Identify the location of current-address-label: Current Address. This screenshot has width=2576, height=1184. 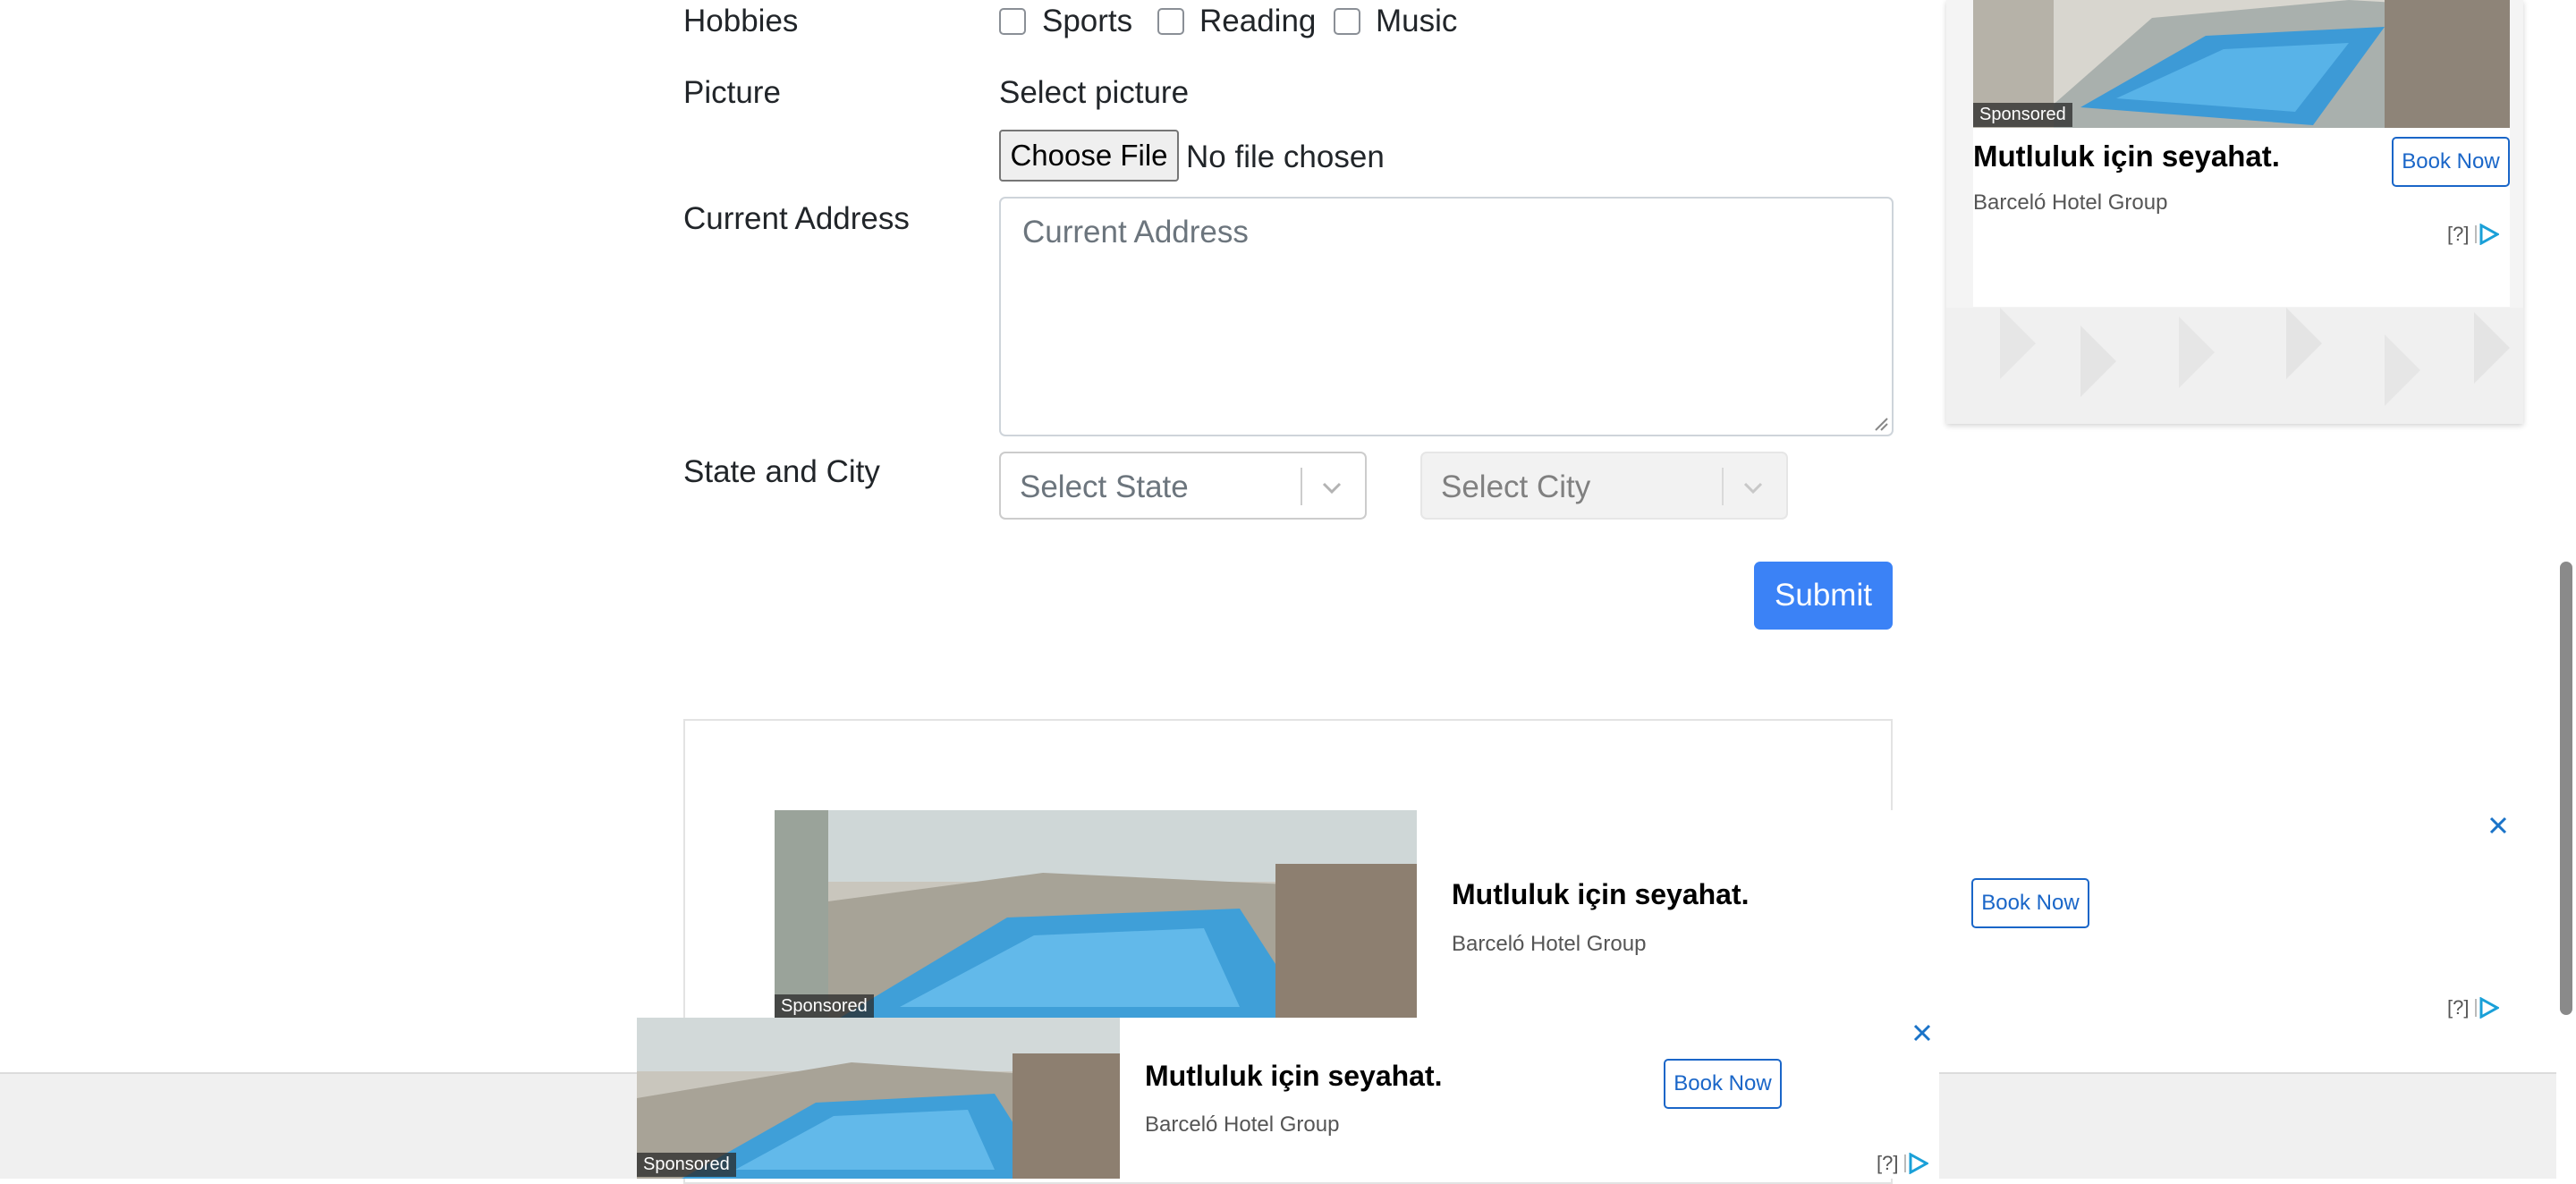
(796, 218).